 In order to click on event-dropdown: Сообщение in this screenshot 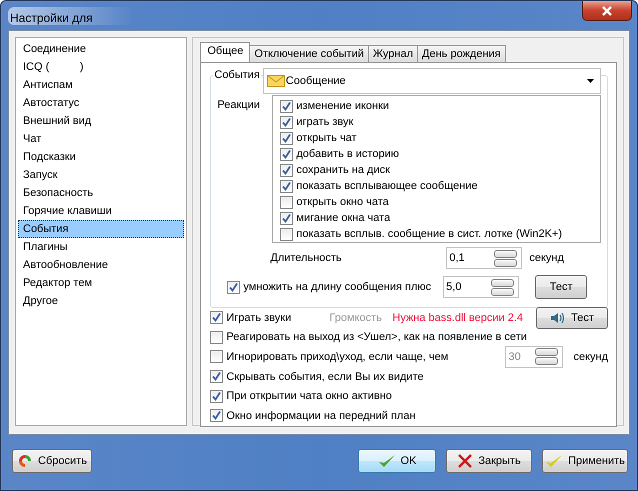, I will do `click(431, 81)`.